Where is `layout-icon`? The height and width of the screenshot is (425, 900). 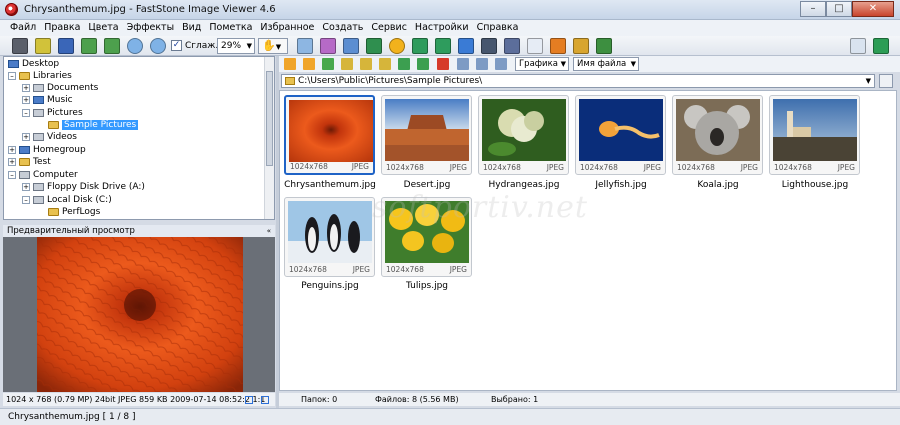
layout-icon is located at coordinates (858, 46).